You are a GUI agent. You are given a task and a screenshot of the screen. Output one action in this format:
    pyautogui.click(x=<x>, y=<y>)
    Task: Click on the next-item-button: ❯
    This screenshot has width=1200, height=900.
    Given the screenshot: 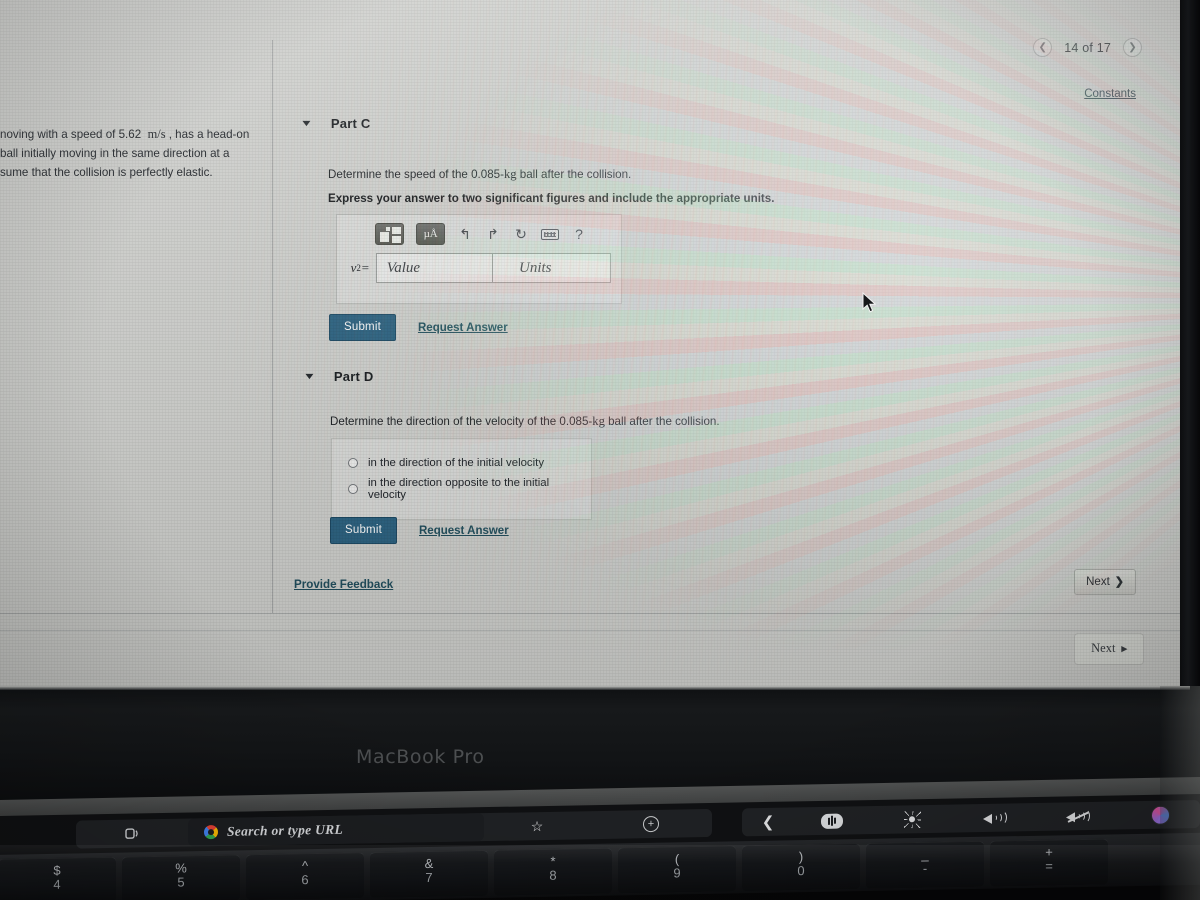 What is the action you would take?
    pyautogui.click(x=1132, y=47)
    